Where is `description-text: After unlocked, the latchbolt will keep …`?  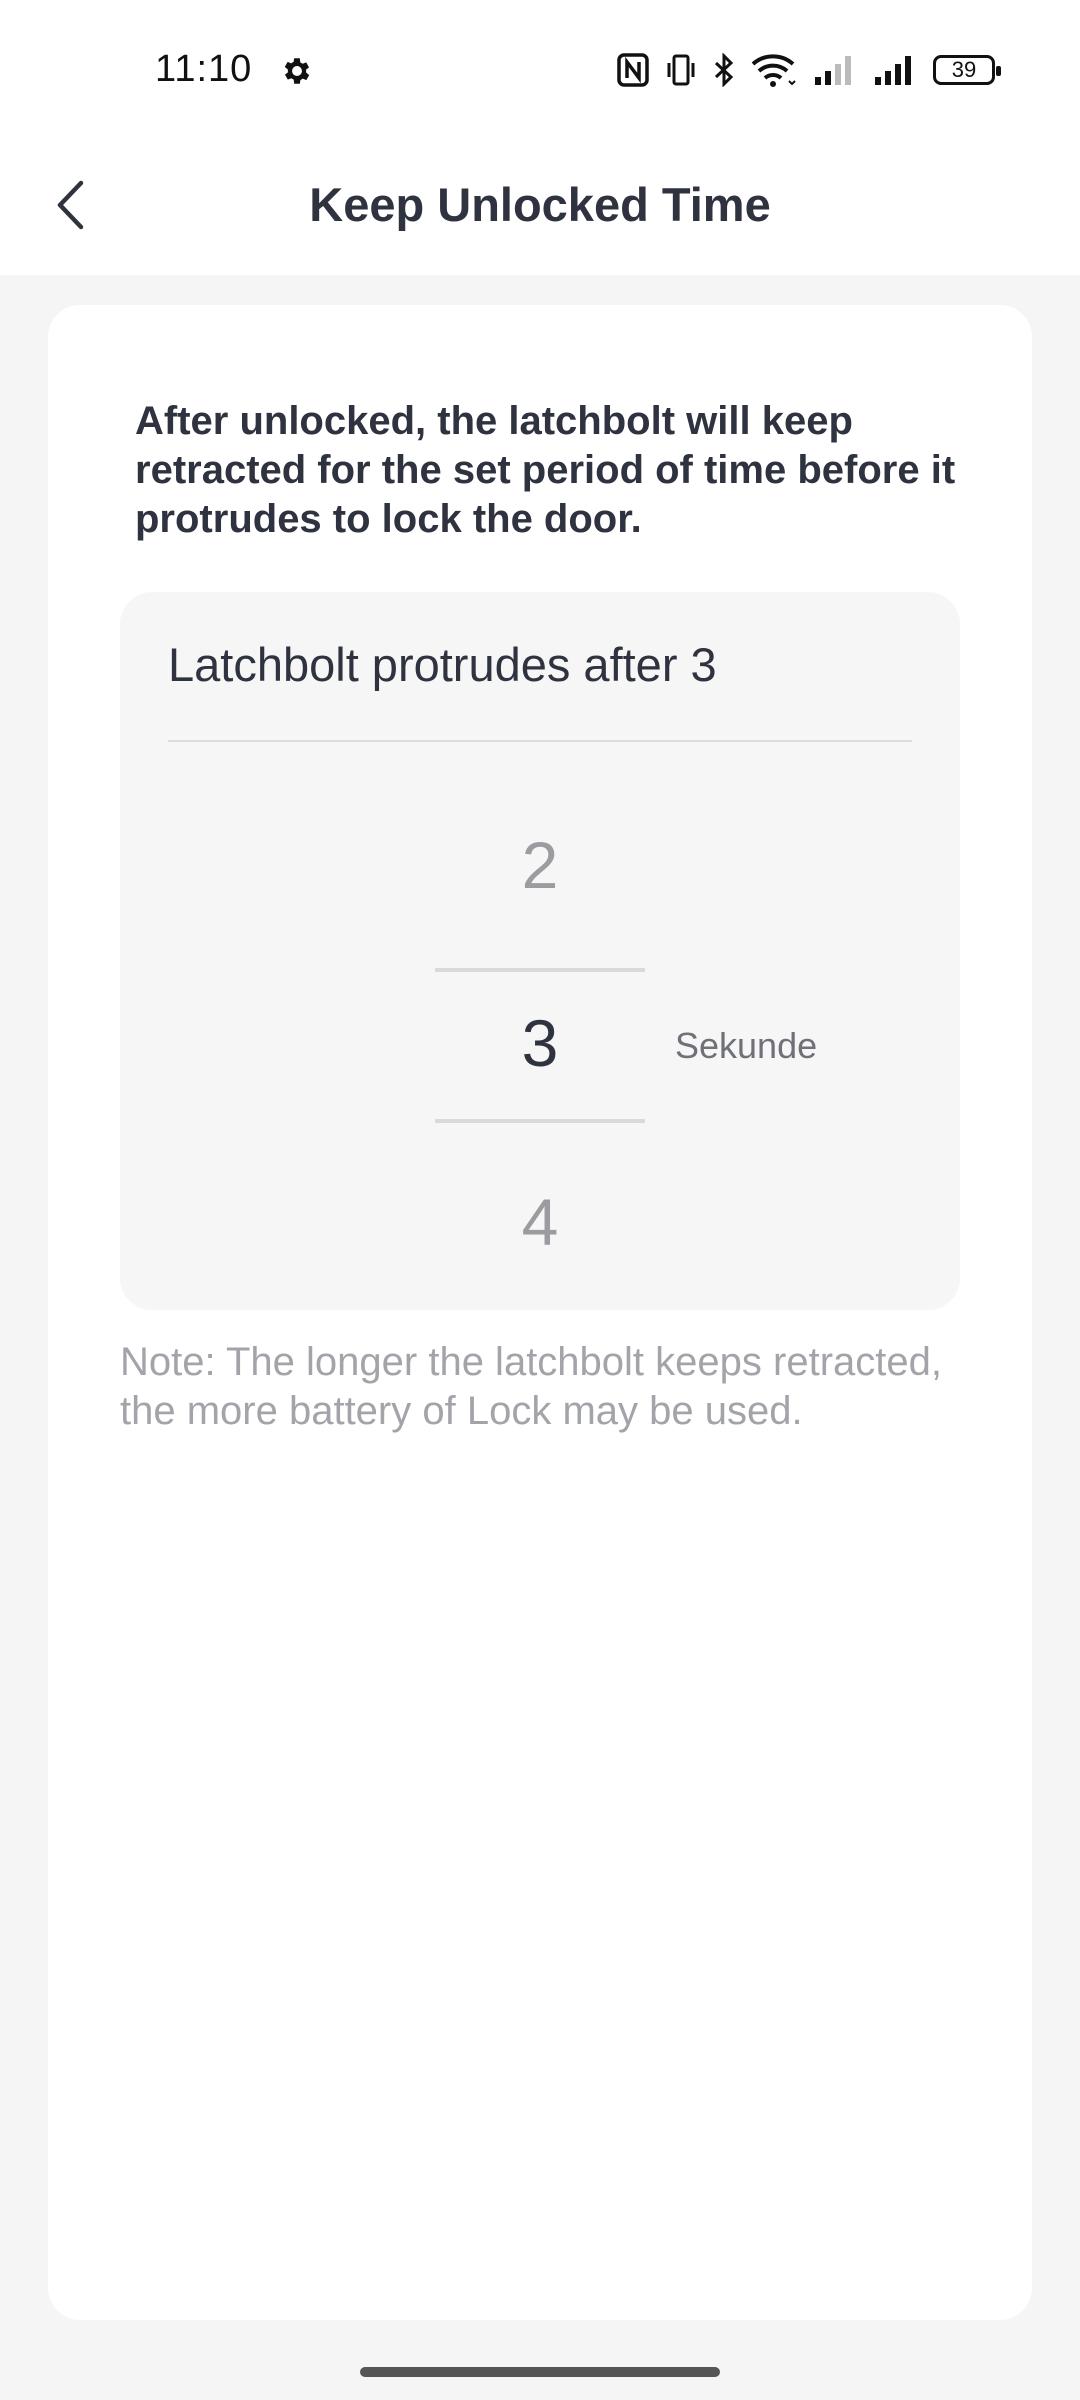
description-text: After unlocked, the latchbolt will keep … is located at coordinates (545, 470).